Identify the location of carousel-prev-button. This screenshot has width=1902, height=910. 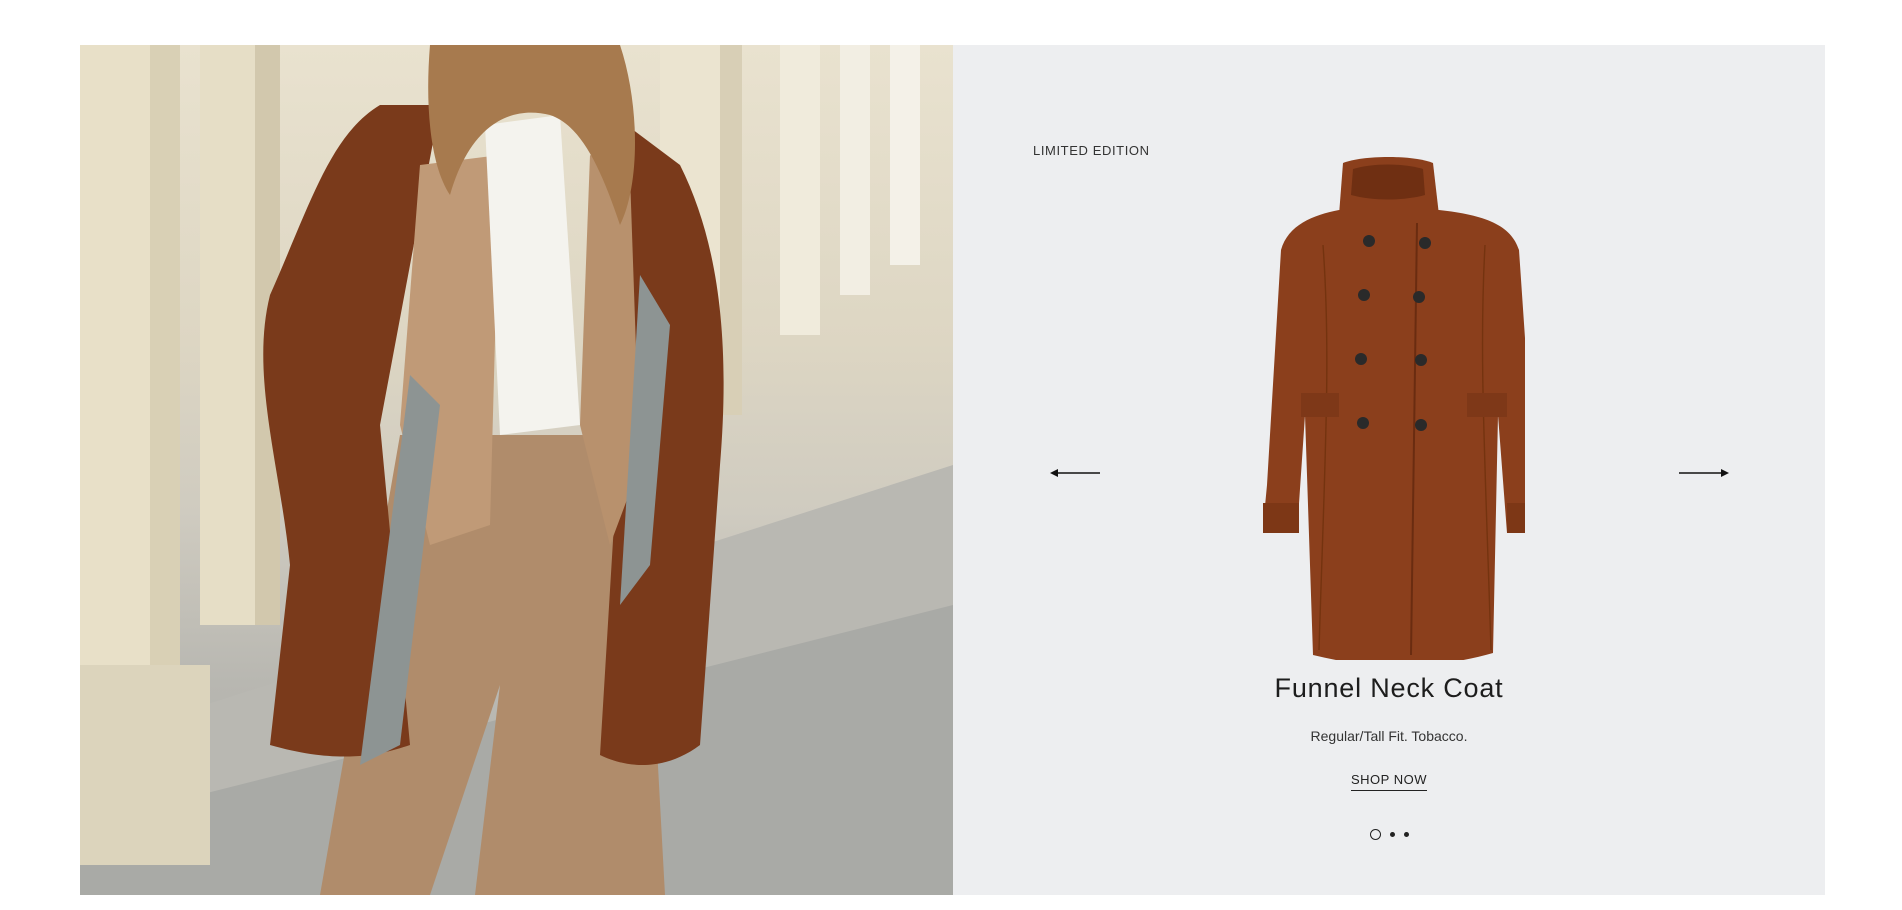
(1078, 473).